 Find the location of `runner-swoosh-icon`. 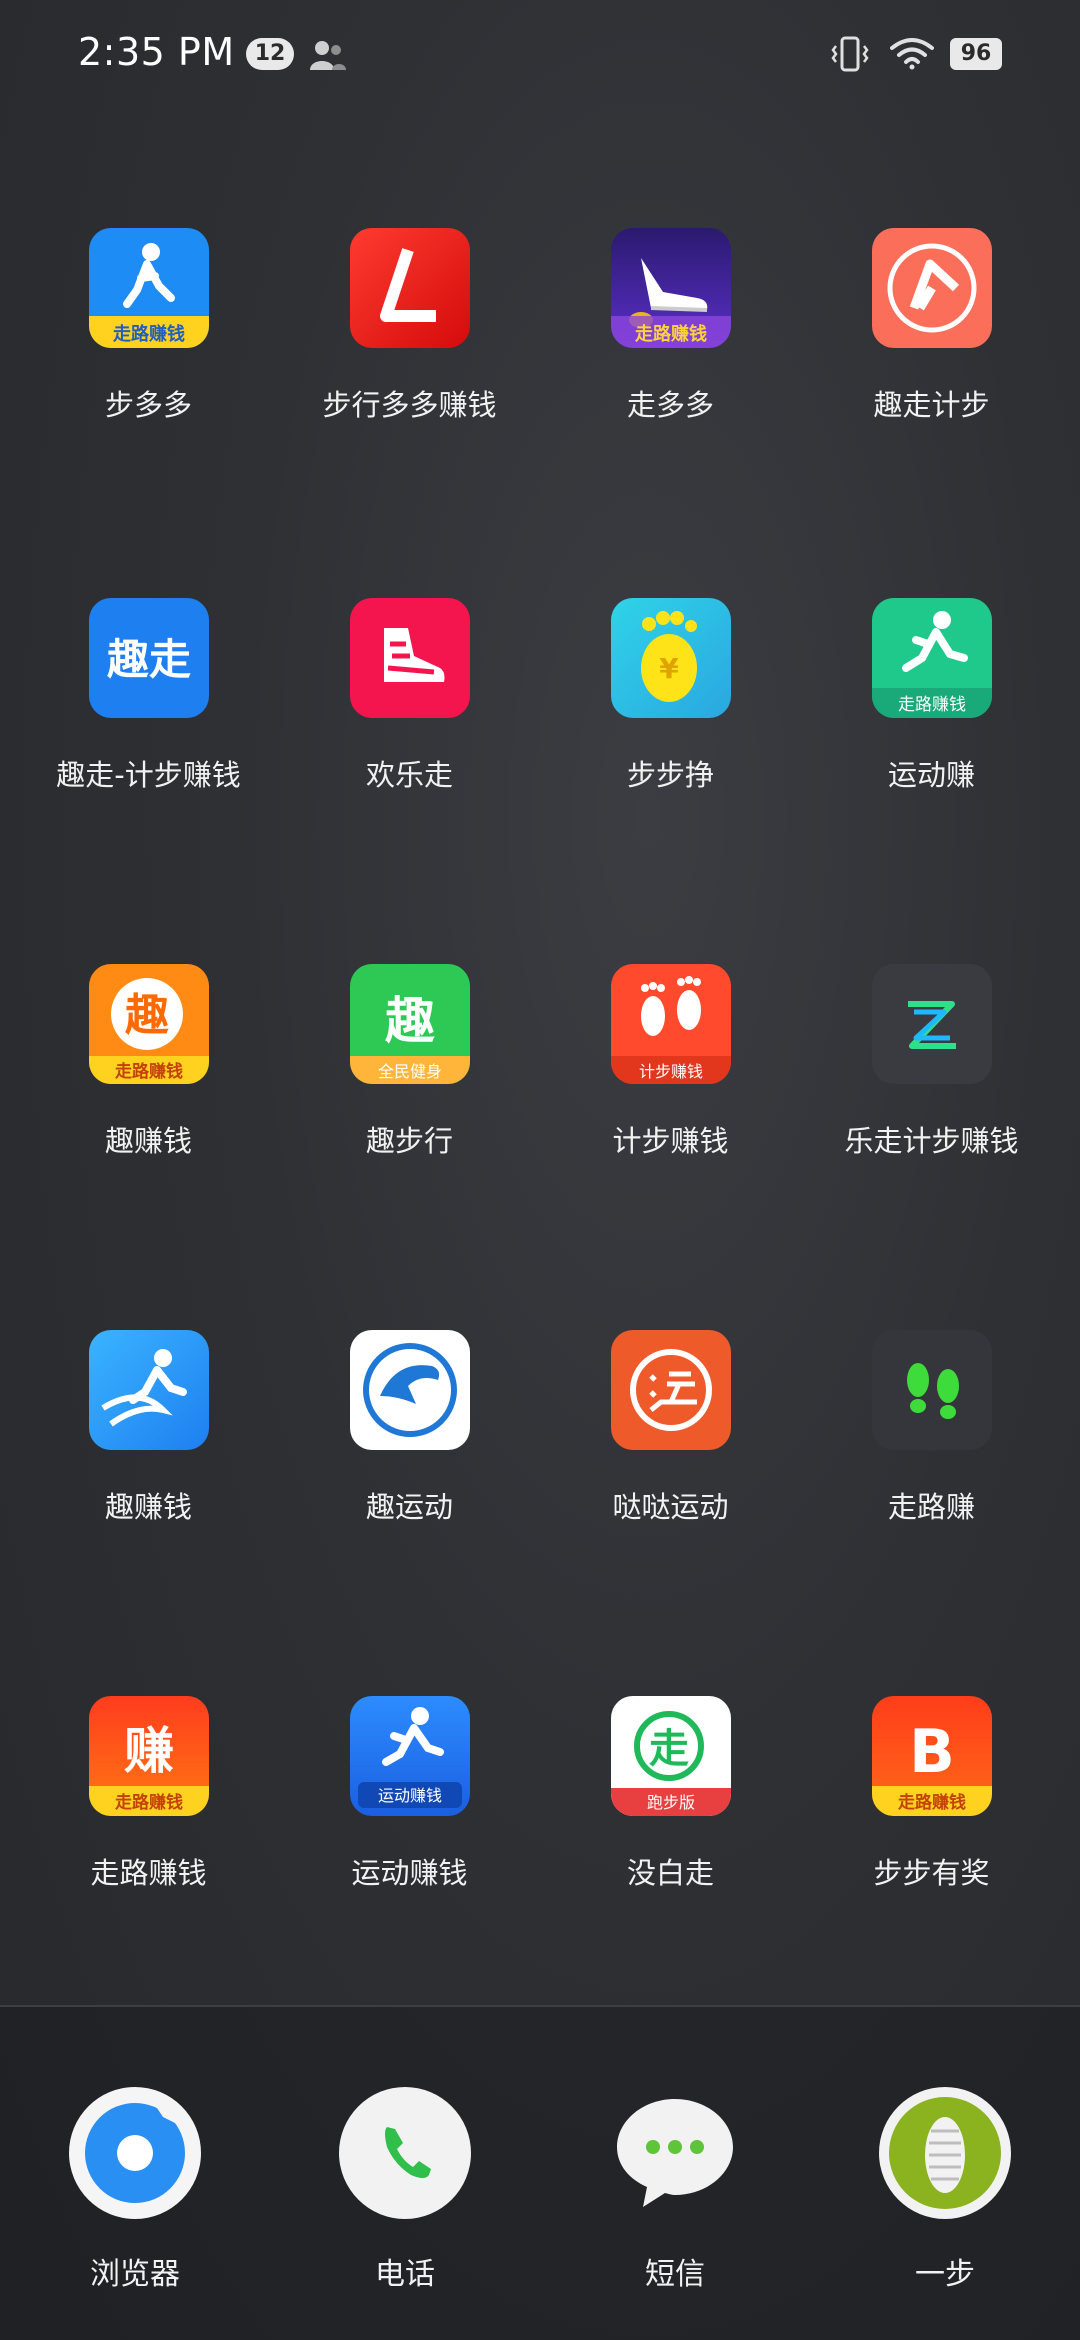

runner-swoosh-icon is located at coordinates (148, 1390).